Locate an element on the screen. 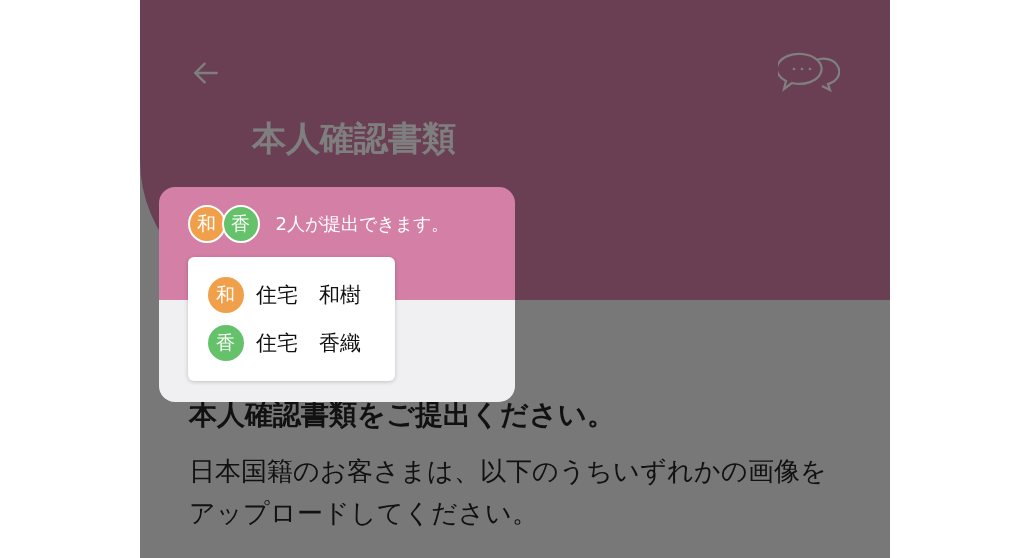 The image size is (1029, 558). member-name: 住宅 和樹 is located at coordinates (308, 295).